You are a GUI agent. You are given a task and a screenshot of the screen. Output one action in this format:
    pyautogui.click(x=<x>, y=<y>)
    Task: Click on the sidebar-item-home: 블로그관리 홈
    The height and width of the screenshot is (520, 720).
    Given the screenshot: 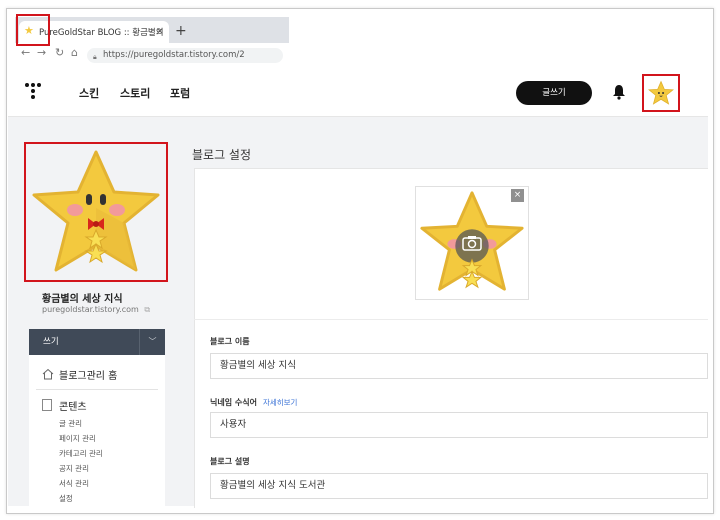 What is the action you would take?
    pyautogui.click(x=79, y=374)
    